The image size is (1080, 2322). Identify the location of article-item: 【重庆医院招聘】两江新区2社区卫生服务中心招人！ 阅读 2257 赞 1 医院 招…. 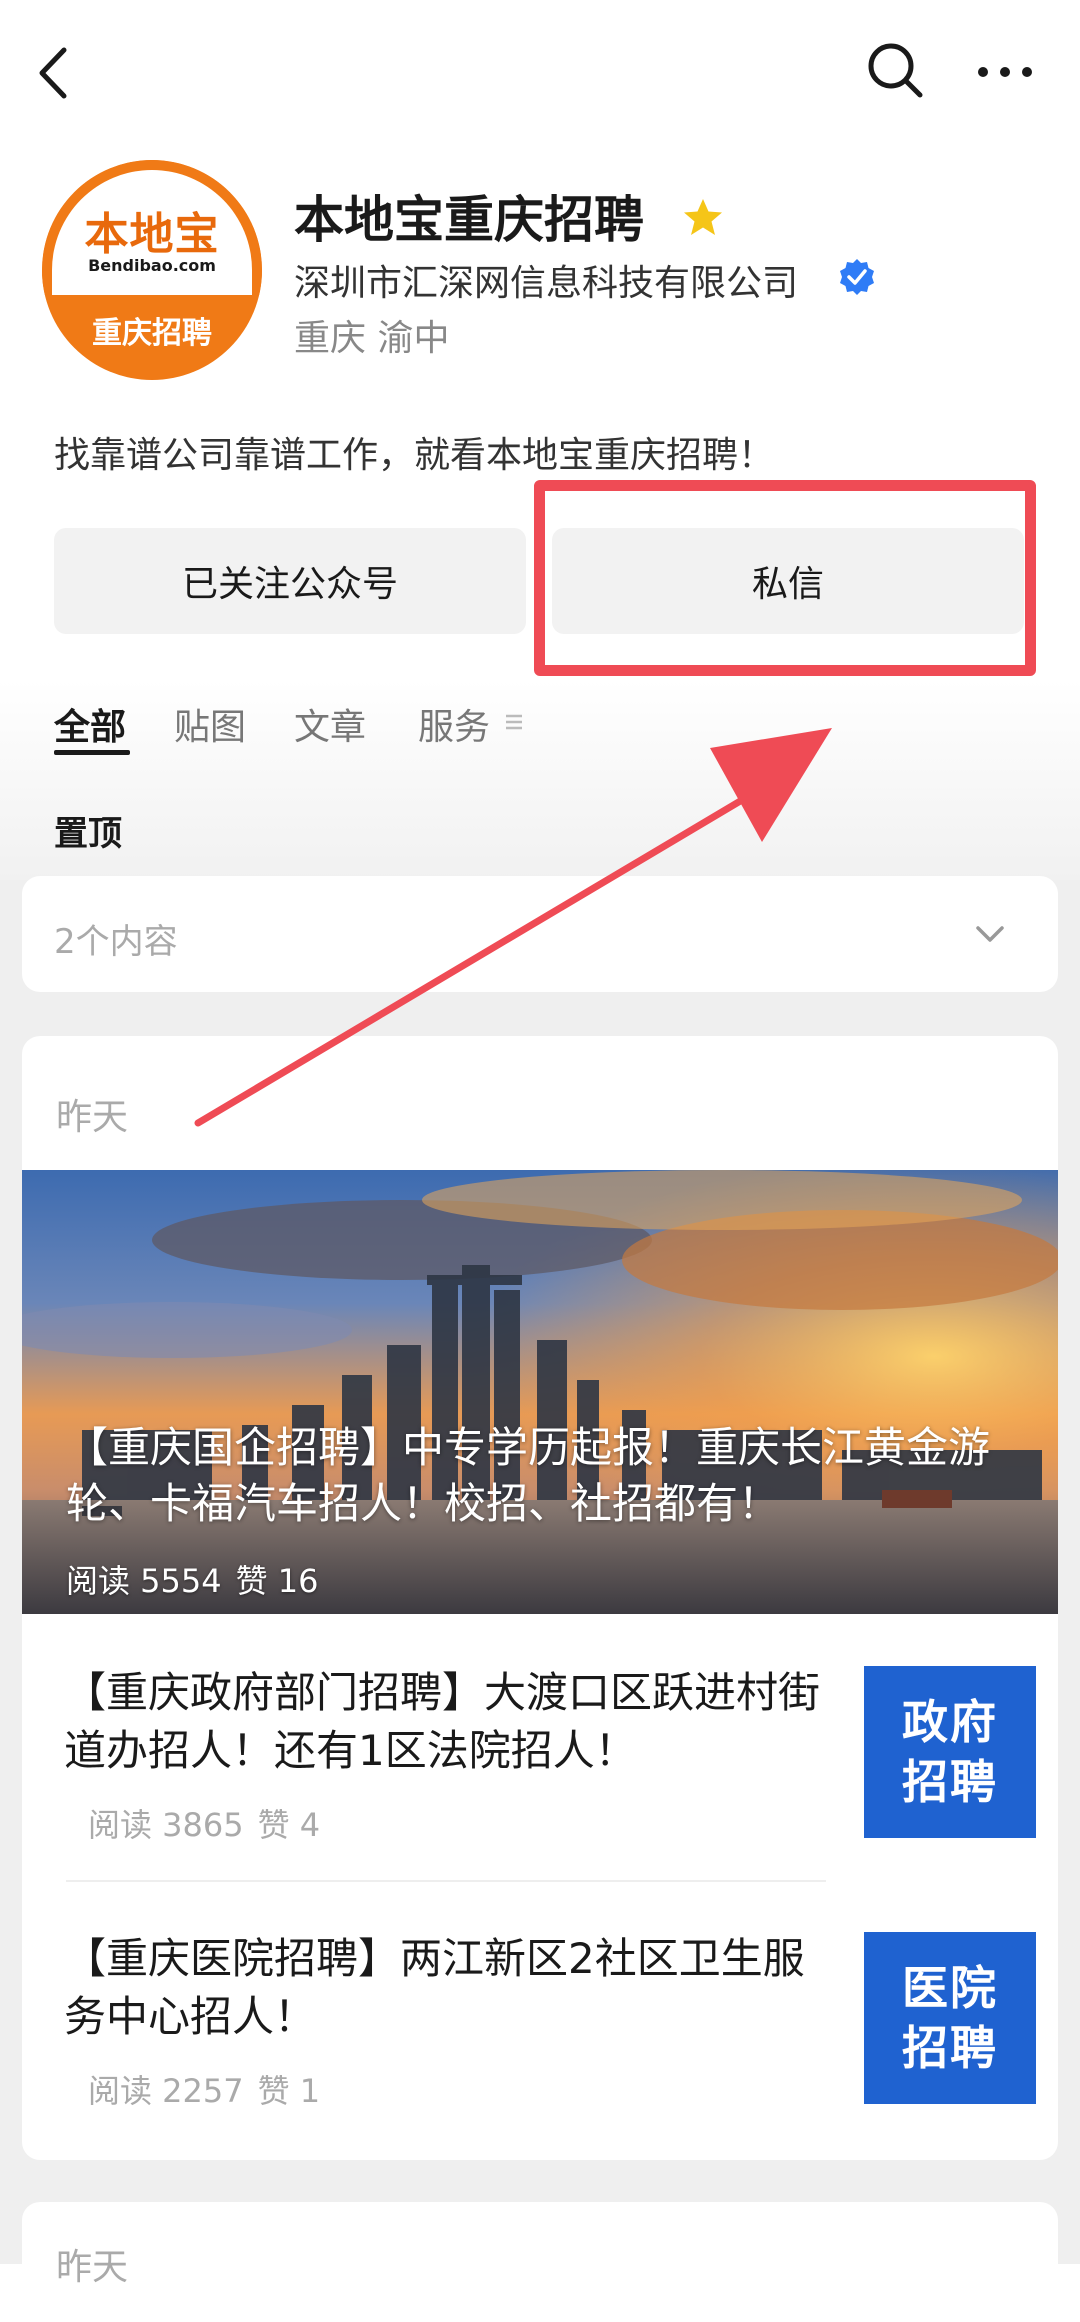
(550, 2020).